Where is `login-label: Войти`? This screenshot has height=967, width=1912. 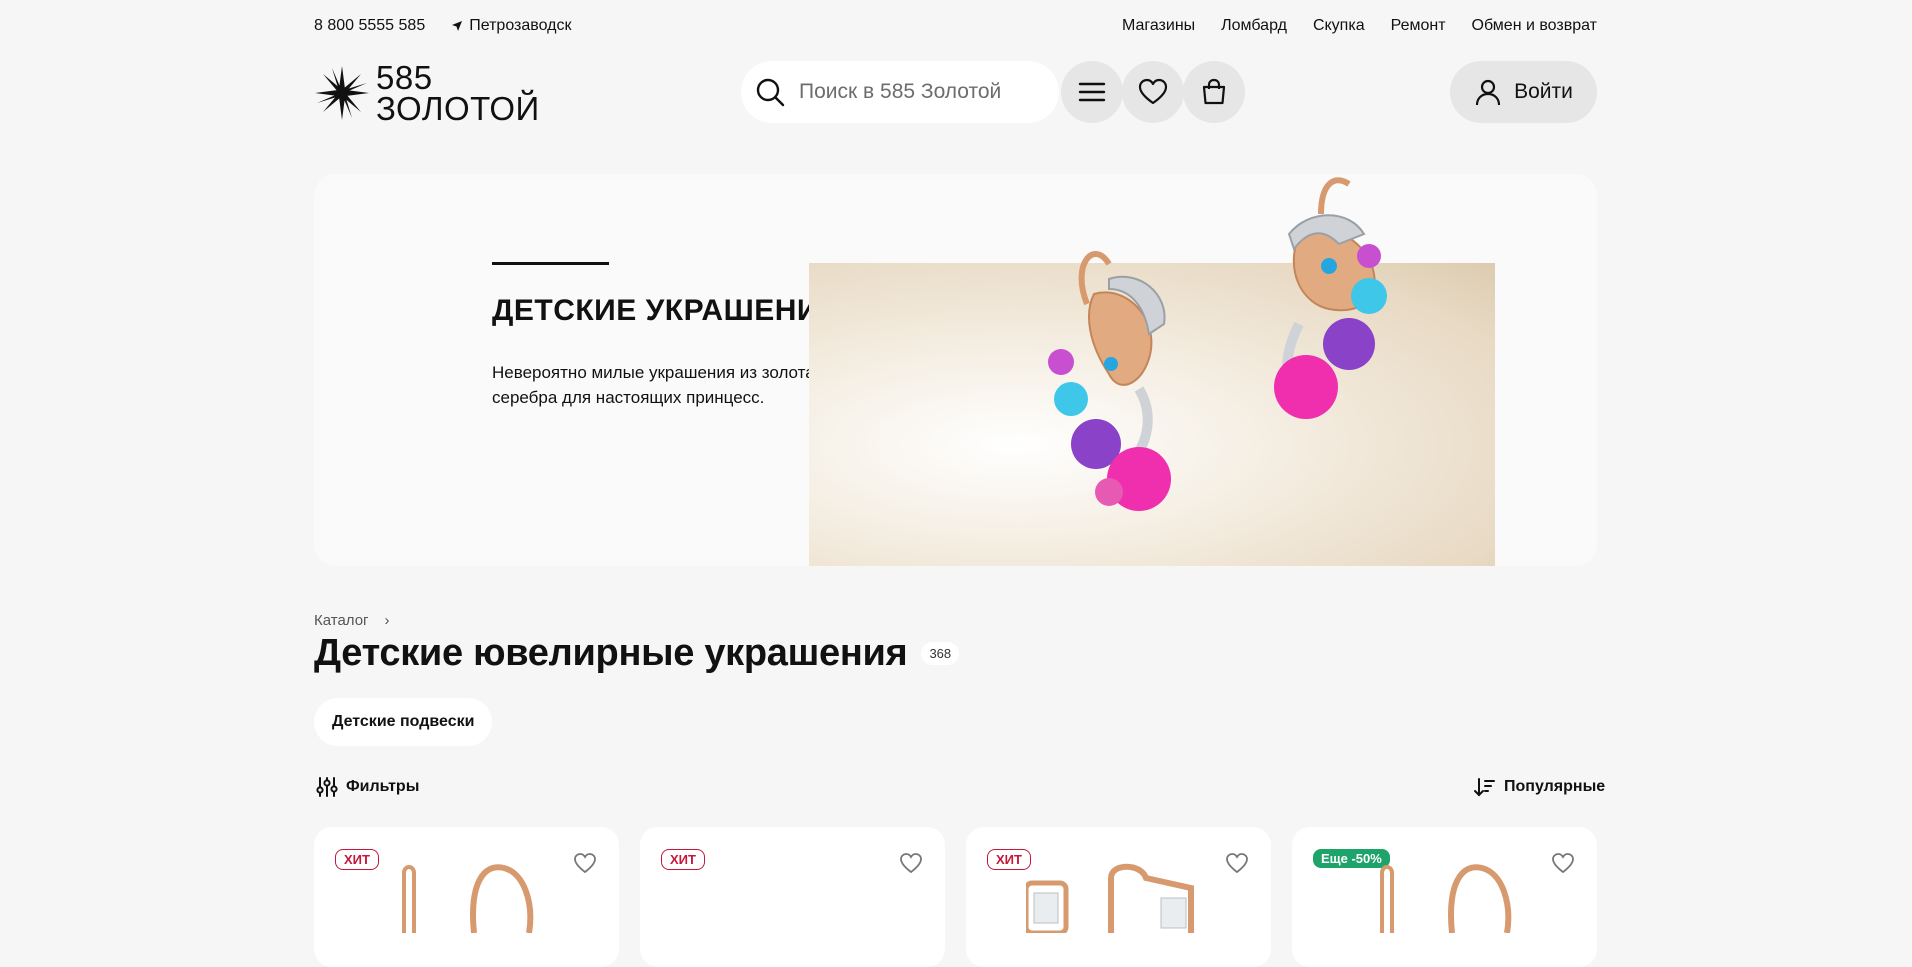 login-label: Войти is located at coordinates (1543, 91).